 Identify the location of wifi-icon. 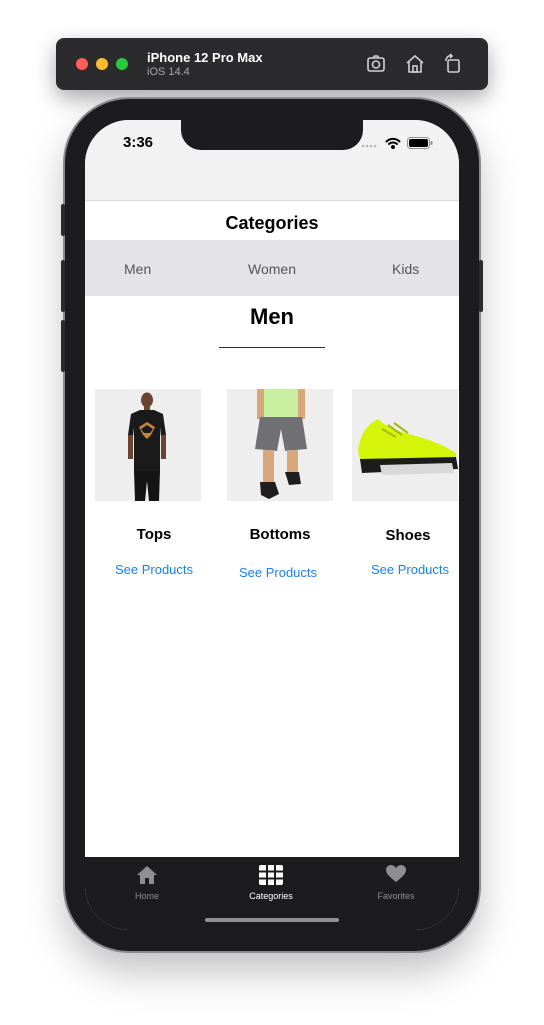
(393, 145).